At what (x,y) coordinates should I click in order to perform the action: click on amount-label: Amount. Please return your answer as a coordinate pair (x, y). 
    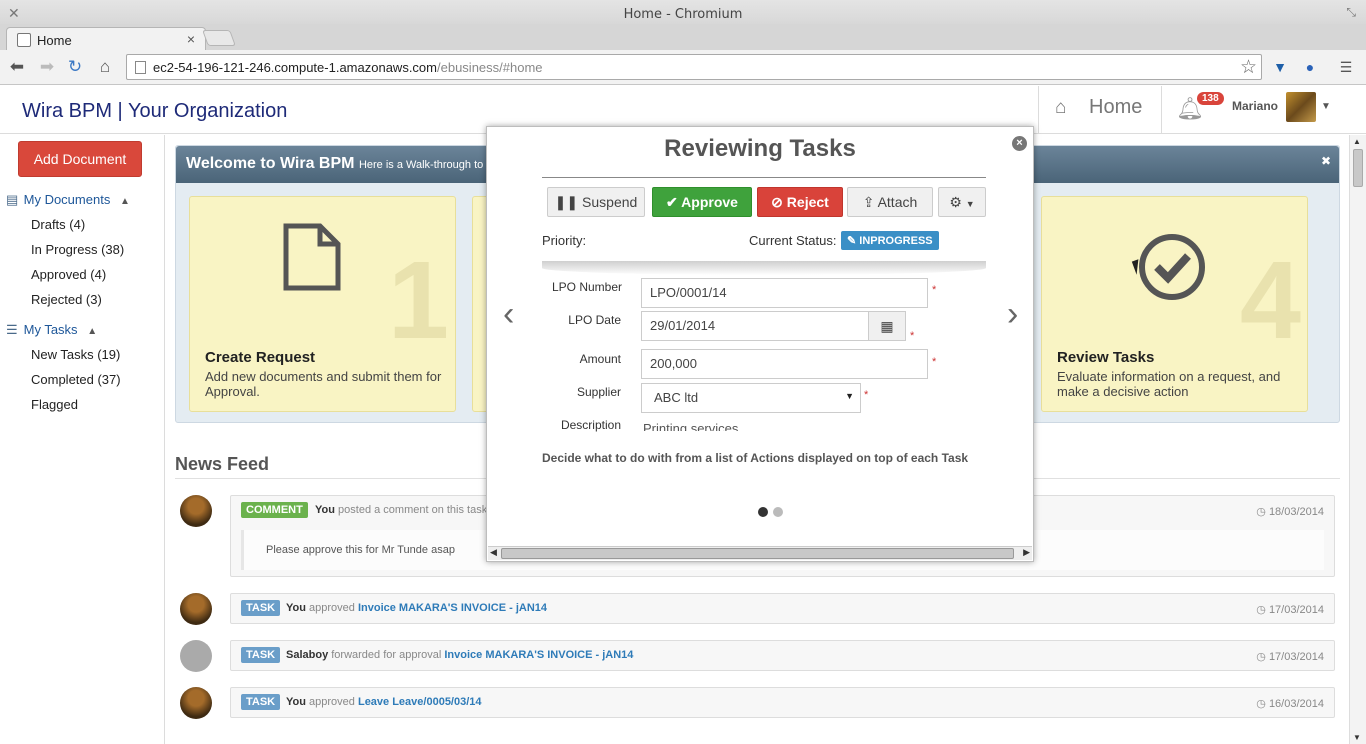
    Looking at the image, I should click on (600, 359).